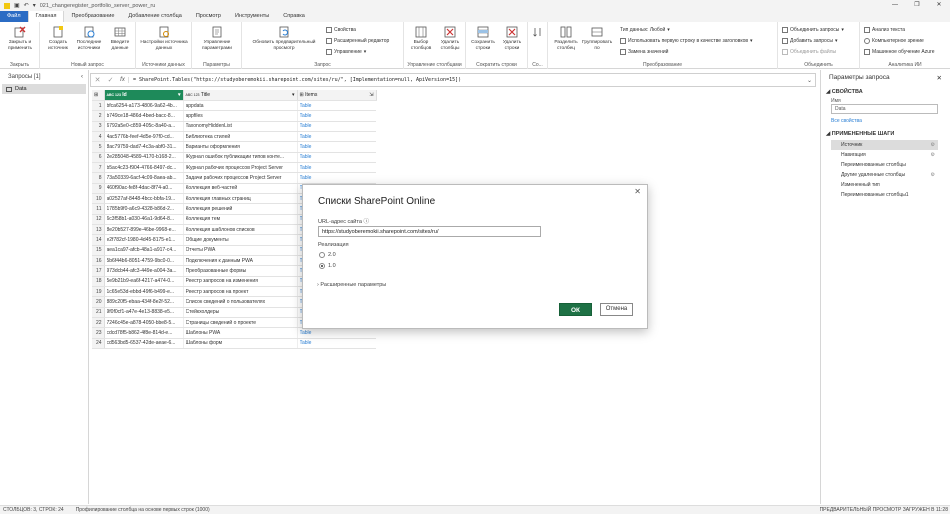  What do you see at coordinates (483, 32) in the screenshot?
I see `keep-rows-icon` at bounding box center [483, 32].